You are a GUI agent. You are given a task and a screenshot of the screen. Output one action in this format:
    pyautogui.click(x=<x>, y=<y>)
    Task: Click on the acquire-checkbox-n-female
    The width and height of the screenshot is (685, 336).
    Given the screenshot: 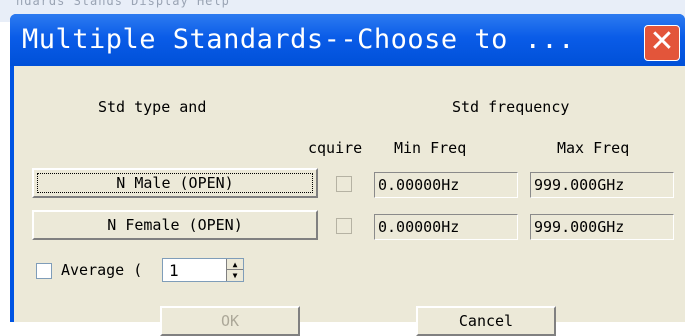 What is the action you would take?
    pyautogui.click(x=344, y=226)
    